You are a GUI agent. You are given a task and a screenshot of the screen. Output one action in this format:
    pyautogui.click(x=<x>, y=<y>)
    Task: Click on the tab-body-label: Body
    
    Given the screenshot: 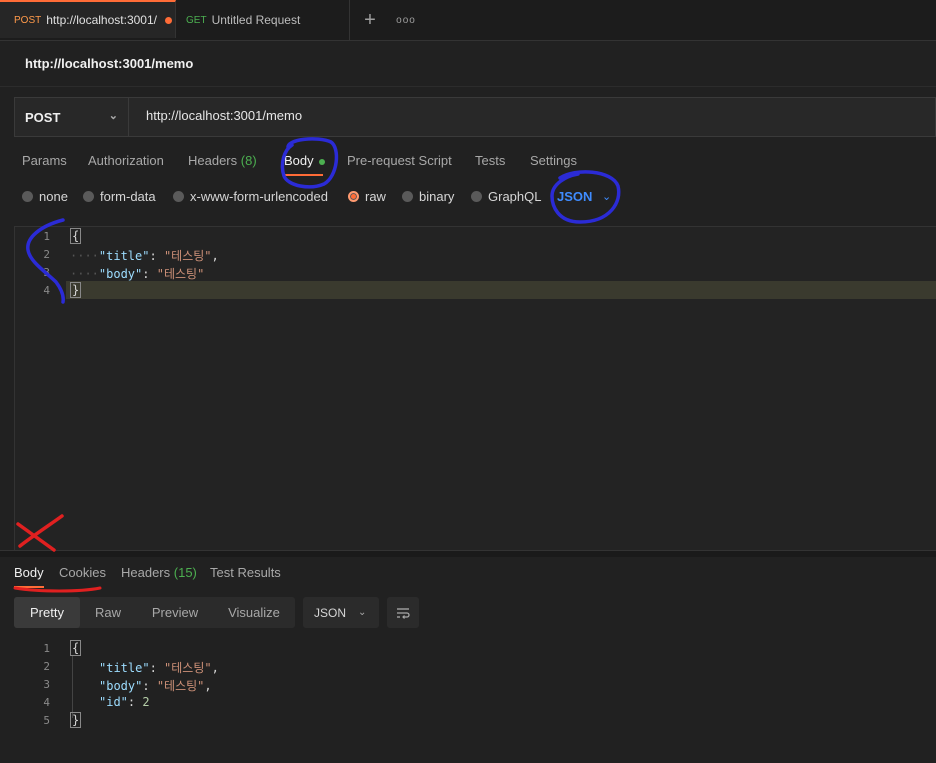 What is the action you would take?
    pyautogui.click(x=299, y=160)
    